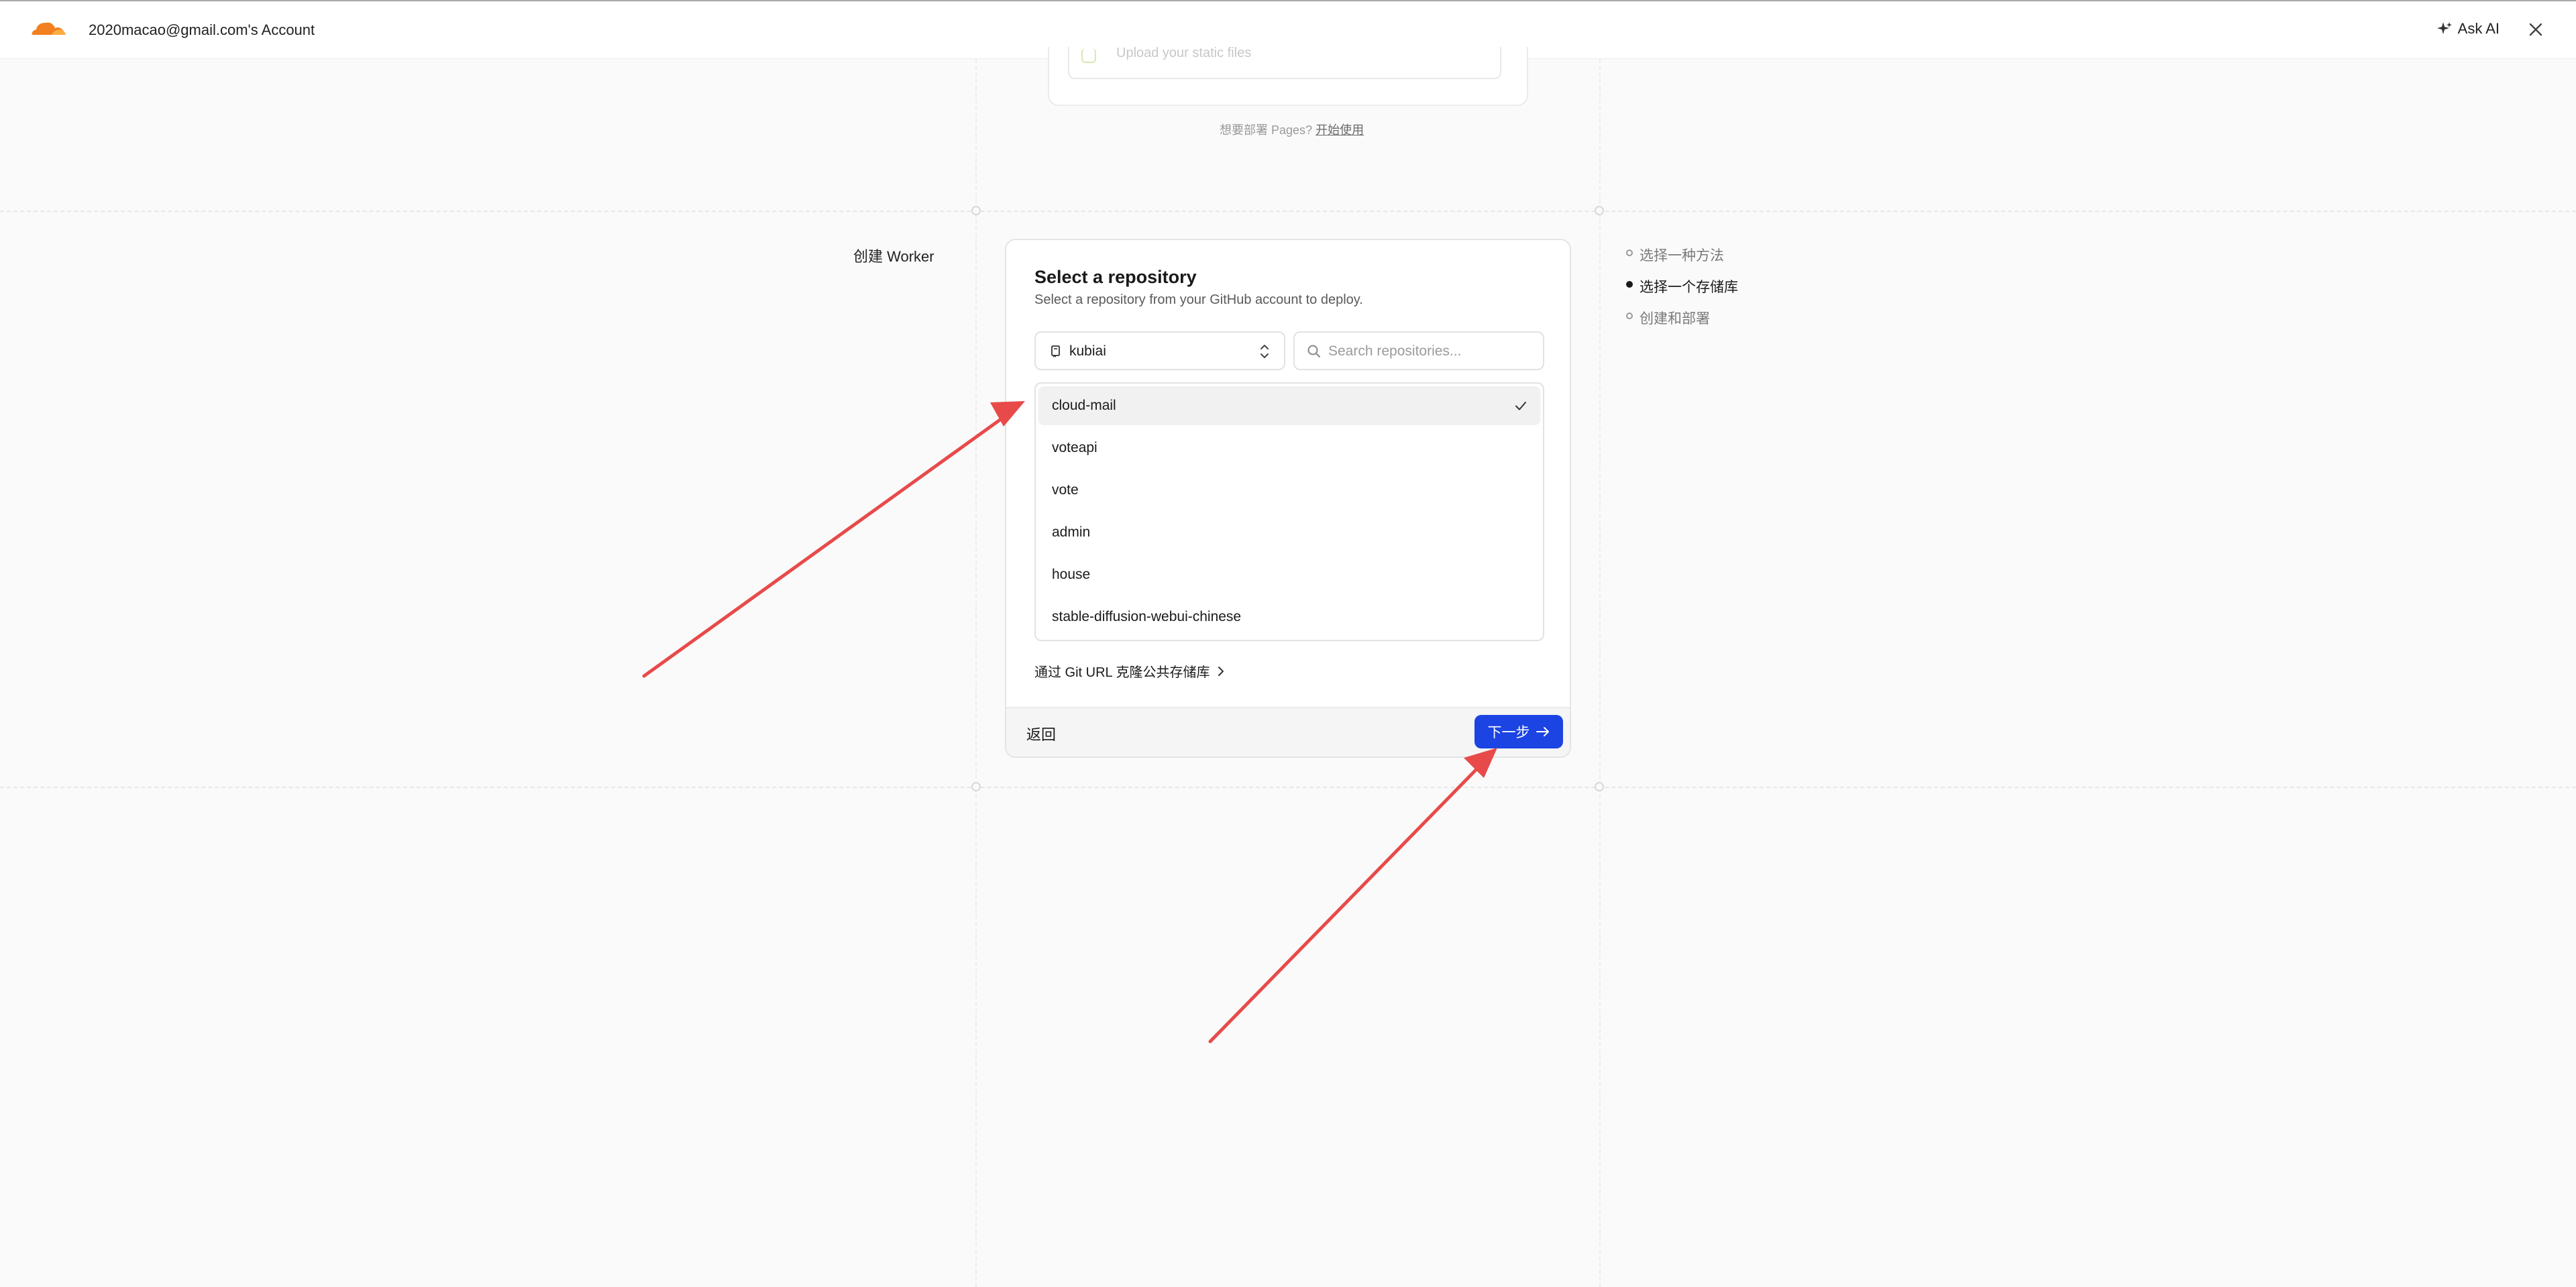 This screenshot has width=2576, height=1287. Describe the element at coordinates (1071, 574) in the screenshot. I see `repository-name: house` at that location.